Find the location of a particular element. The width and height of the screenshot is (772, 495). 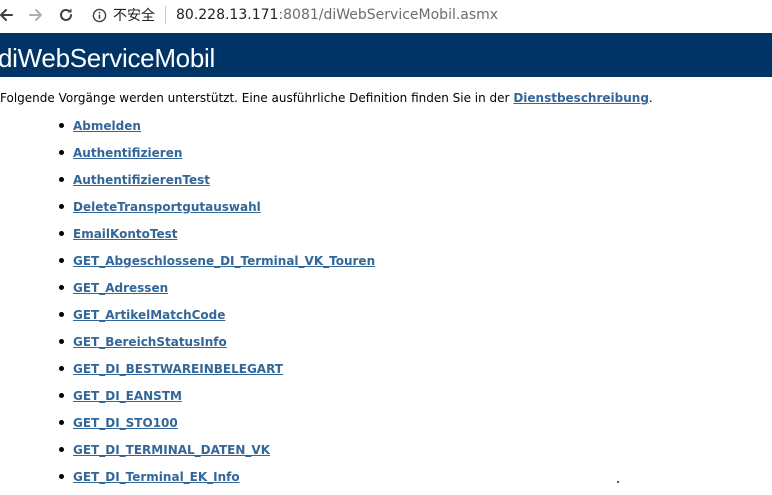

service-description-link: Dienstbeschreibung is located at coordinates (581, 98).